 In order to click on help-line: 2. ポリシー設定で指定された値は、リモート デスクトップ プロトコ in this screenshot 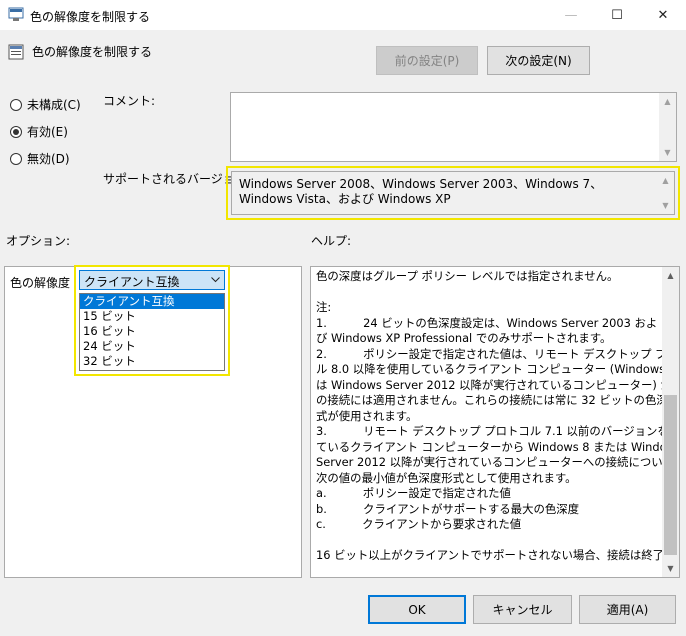, I will do `click(498, 353)`.